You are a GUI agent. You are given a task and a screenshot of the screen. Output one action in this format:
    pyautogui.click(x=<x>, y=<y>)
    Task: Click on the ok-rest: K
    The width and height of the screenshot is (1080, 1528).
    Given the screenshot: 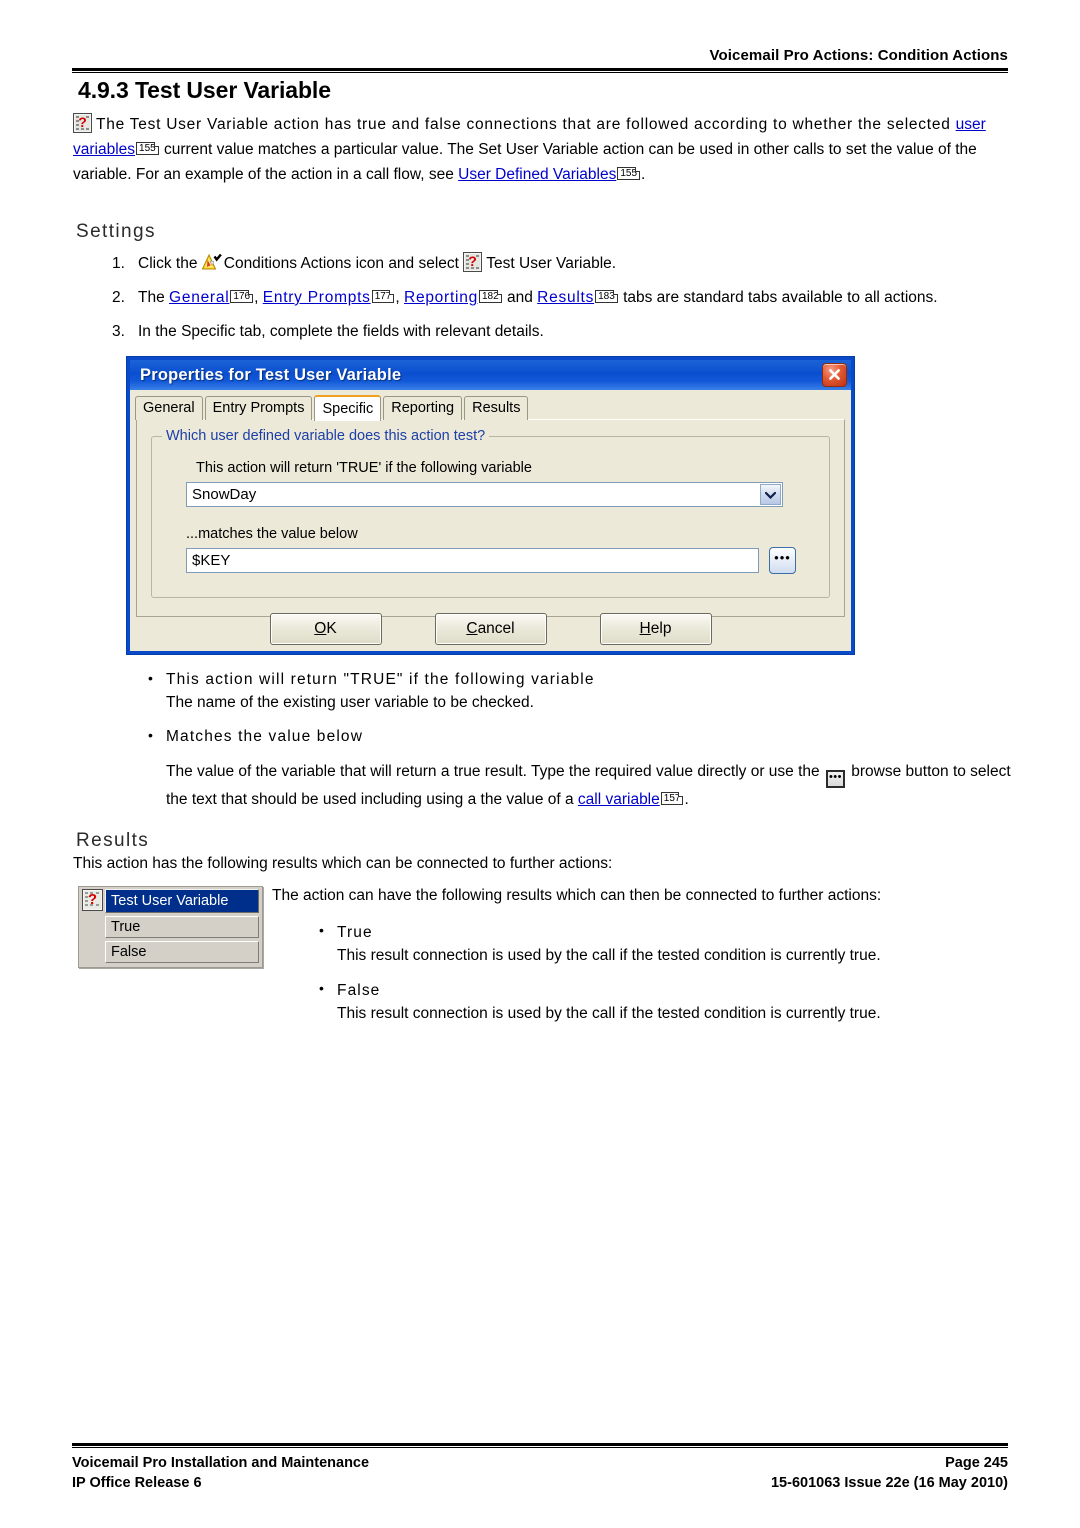 What is the action you would take?
    pyautogui.click(x=331, y=628)
    